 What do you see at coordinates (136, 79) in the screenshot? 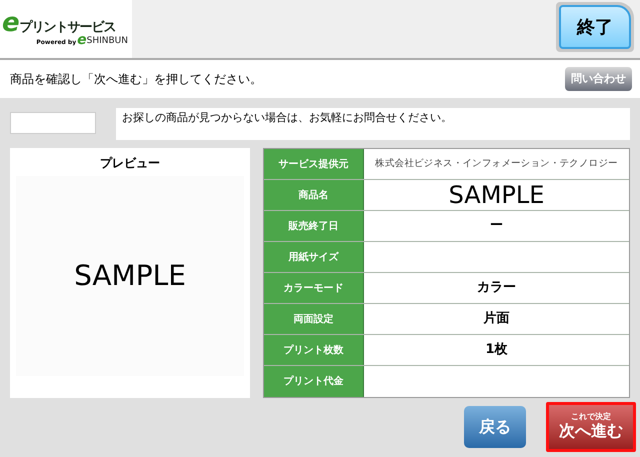
I see `instruction-text: 商品を確認し「次へ進む」を押してください。` at bounding box center [136, 79].